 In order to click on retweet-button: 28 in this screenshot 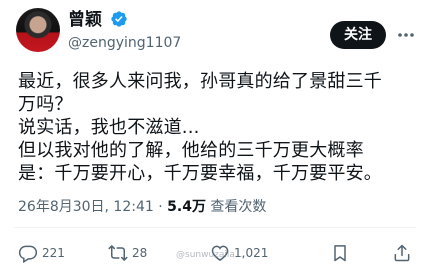, I will do `click(127, 253)`.